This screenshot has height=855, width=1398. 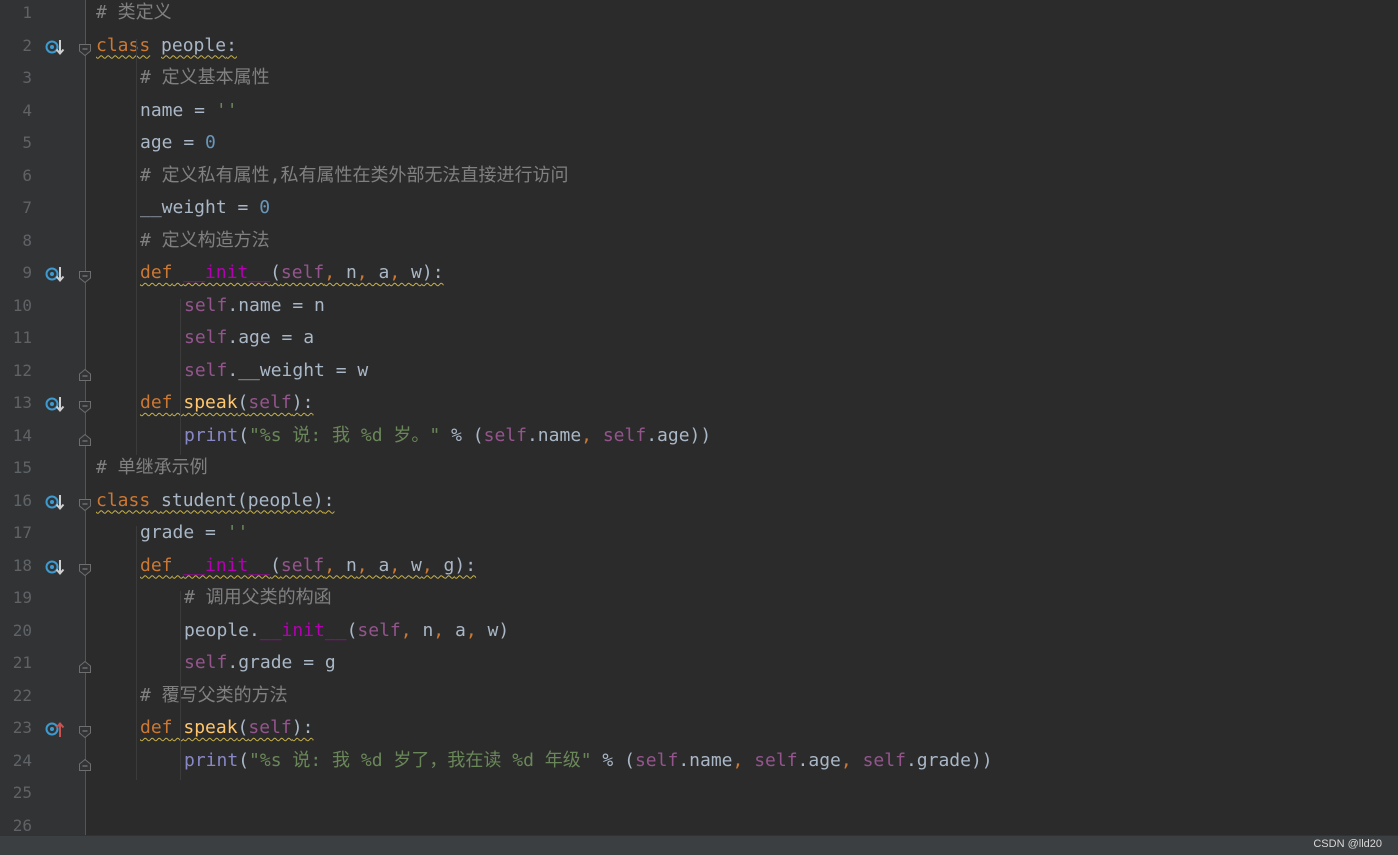 What do you see at coordinates (329, 500) in the screenshot?
I see `code-token: :` at bounding box center [329, 500].